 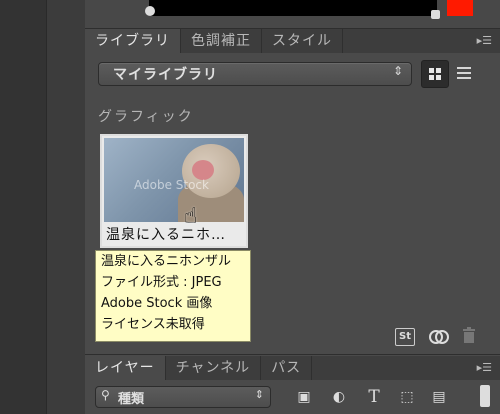 I want to click on library-item: Adobe Stock 温泉に入るニホ… ☝, so click(x=174, y=191).